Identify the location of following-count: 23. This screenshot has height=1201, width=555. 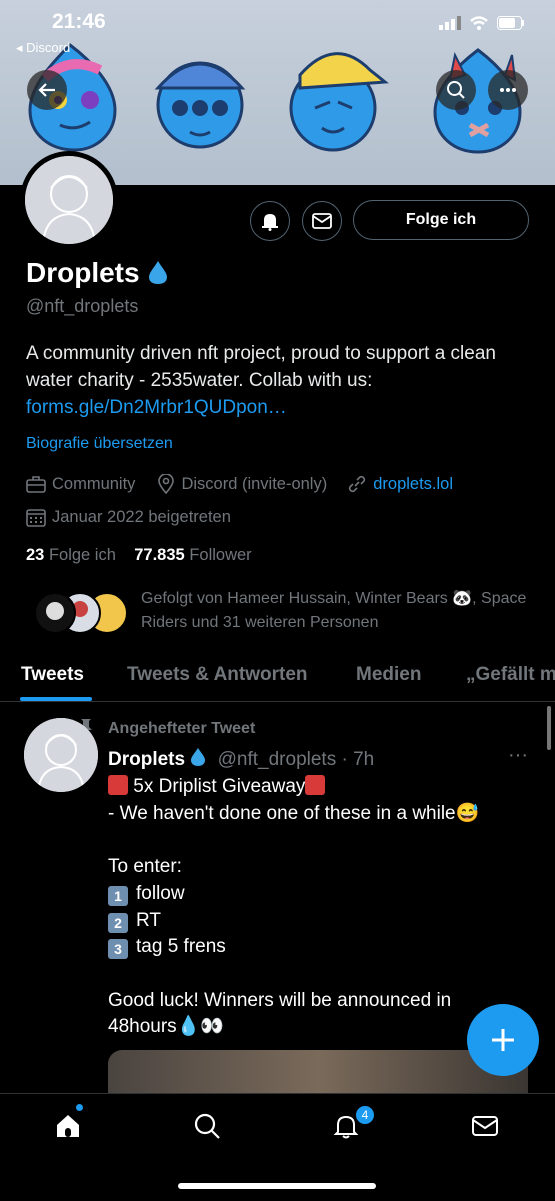
(35, 555).